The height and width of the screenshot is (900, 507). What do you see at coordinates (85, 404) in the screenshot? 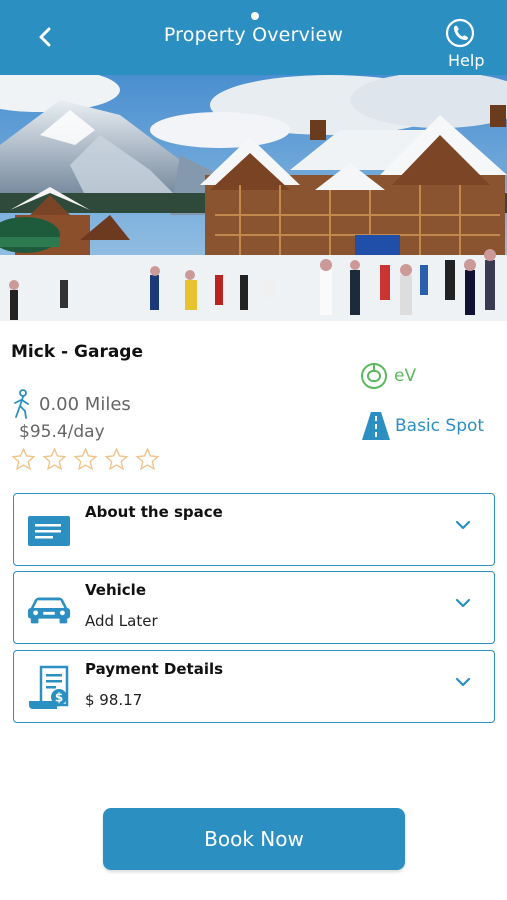
I see `distance-text: 0.00 Miles` at bounding box center [85, 404].